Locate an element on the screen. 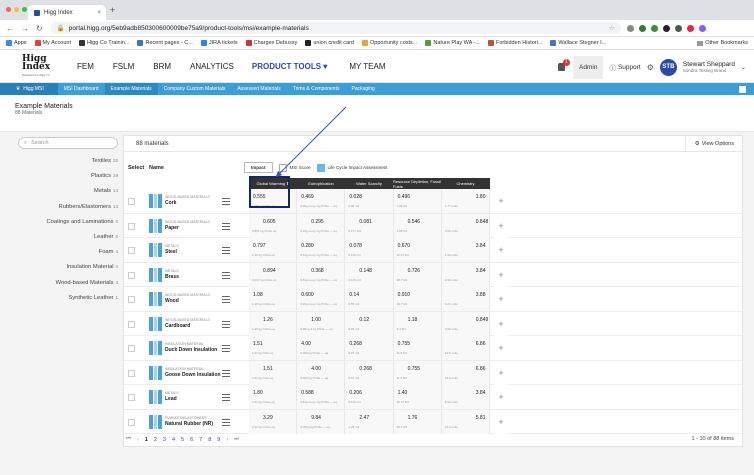 The height and width of the screenshot is (475, 754). nav-fem: FEM is located at coordinates (85, 66).